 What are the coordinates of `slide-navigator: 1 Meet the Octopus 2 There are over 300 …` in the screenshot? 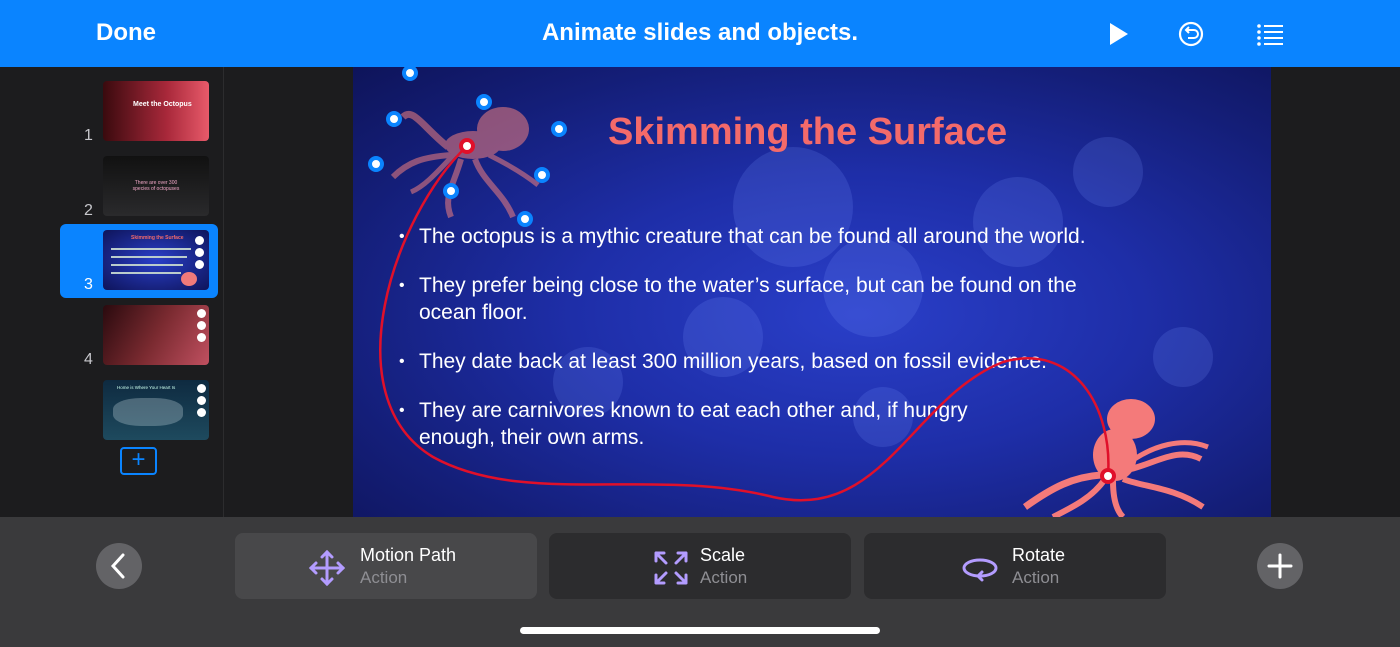 It's located at (112, 292).